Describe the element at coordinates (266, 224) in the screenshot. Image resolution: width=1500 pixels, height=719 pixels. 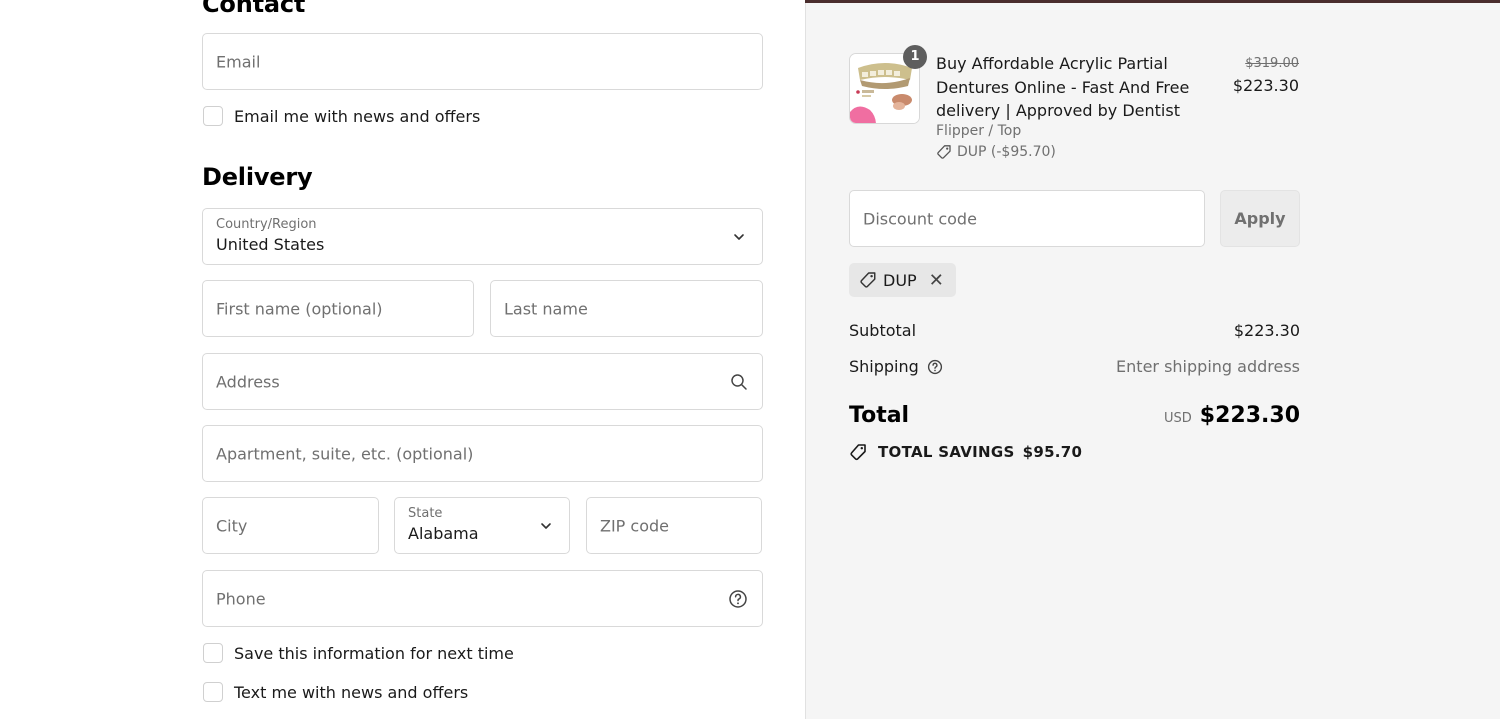
I see `country-label: Country/Region` at that location.